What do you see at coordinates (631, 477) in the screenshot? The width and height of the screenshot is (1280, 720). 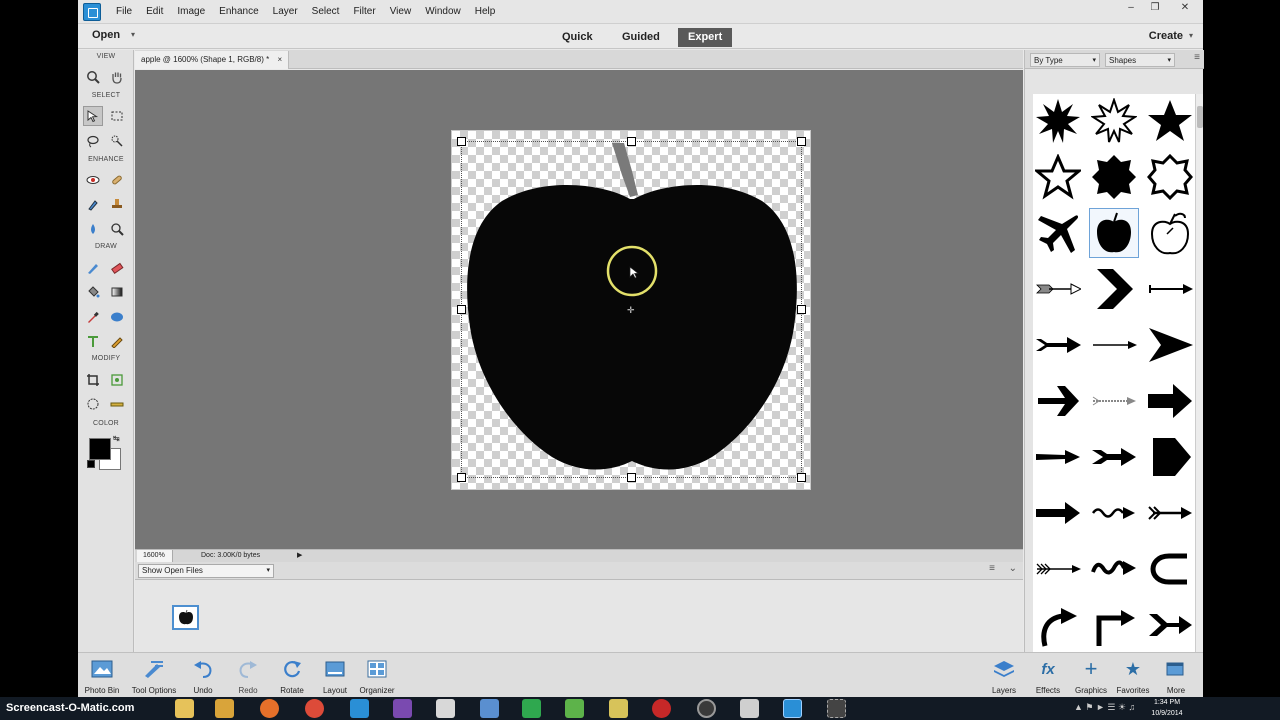 I see `handle-bottom-center` at bounding box center [631, 477].